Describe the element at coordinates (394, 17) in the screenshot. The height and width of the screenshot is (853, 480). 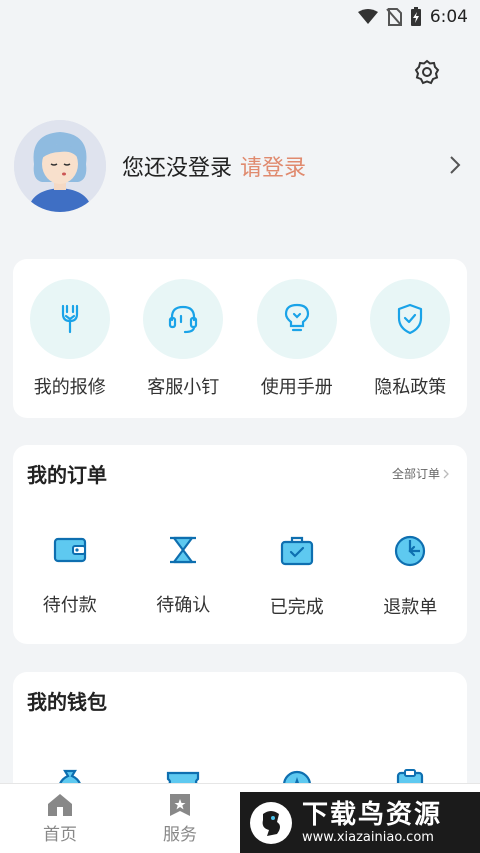
I see `no-sim-icon` at that location.